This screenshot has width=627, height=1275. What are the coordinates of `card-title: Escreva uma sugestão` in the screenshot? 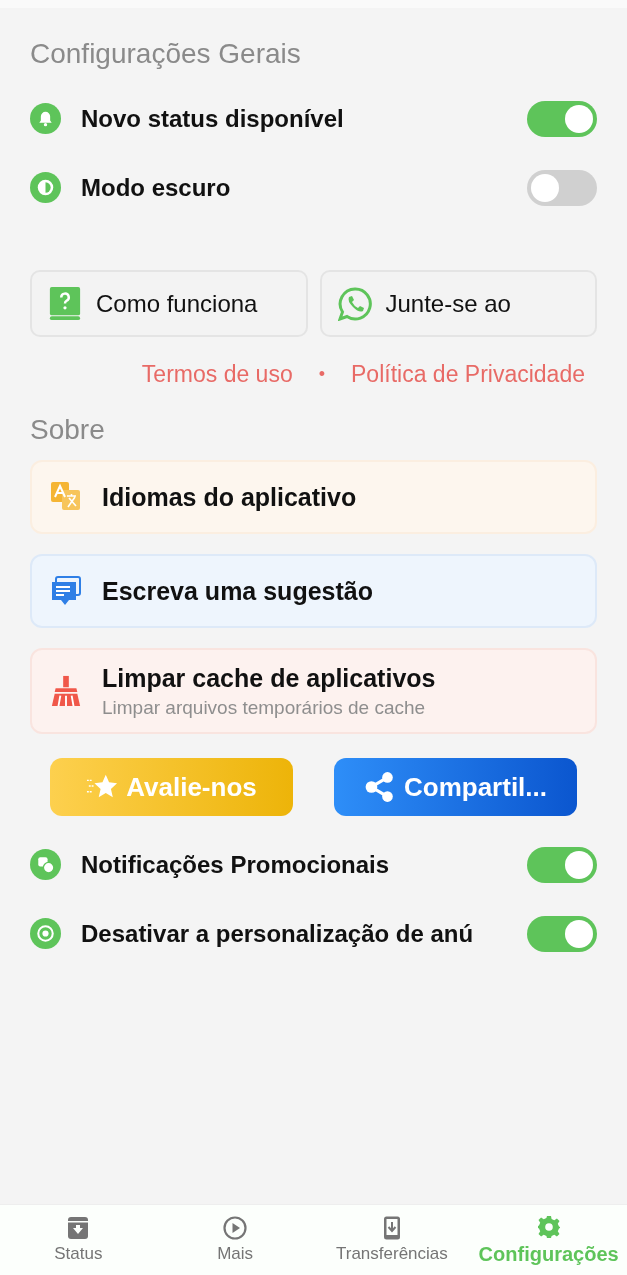 It's located at (237, 591).